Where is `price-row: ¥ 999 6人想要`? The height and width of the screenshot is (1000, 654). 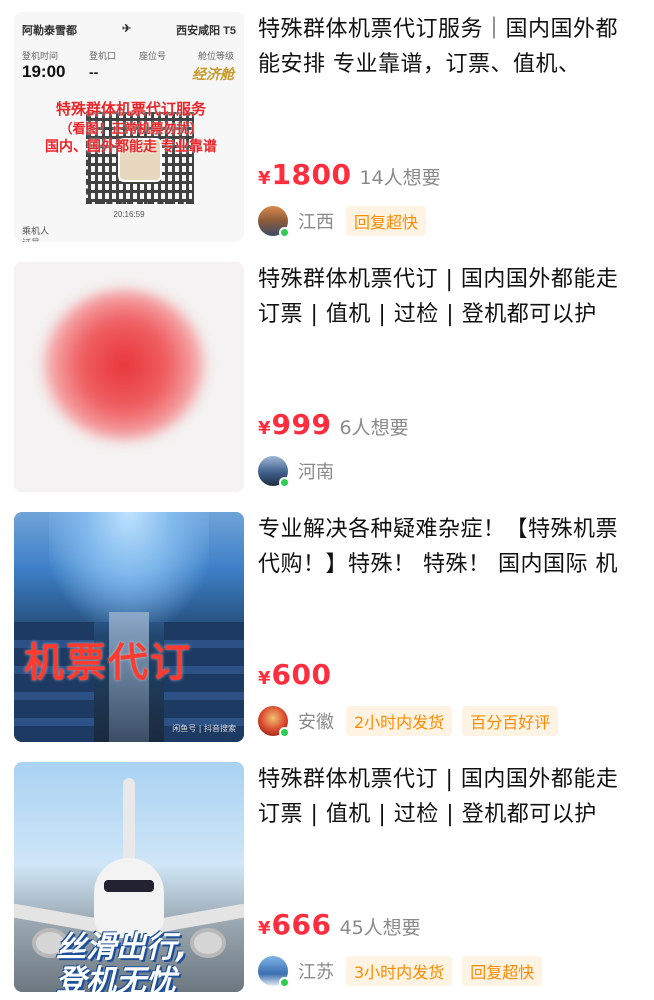
price-row: ¥ 999 6人想要 is located at coordinates (333, 424).